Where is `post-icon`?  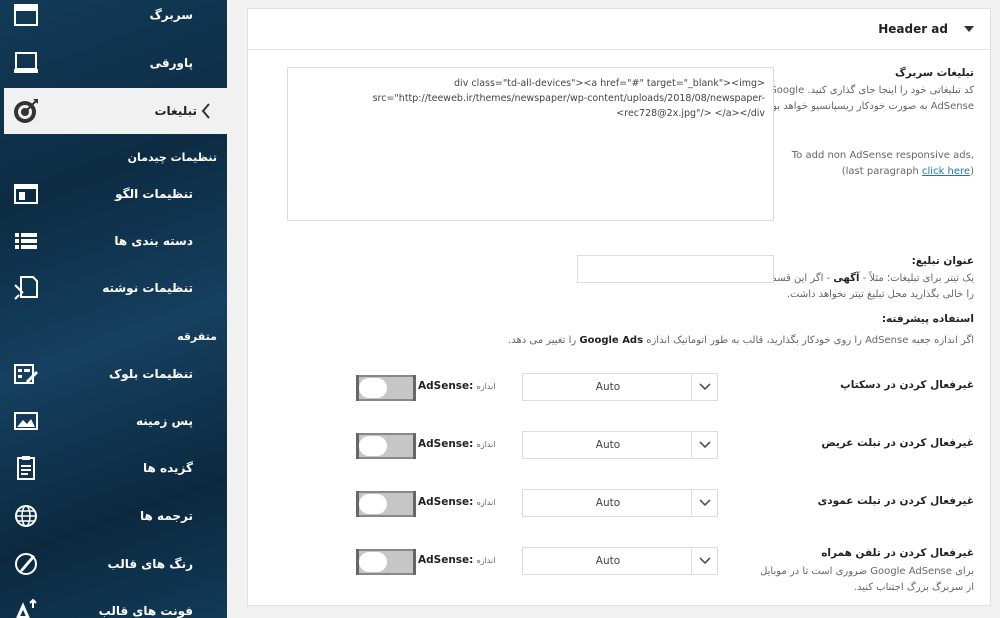
post-icon is located at coordinates (26, 288).